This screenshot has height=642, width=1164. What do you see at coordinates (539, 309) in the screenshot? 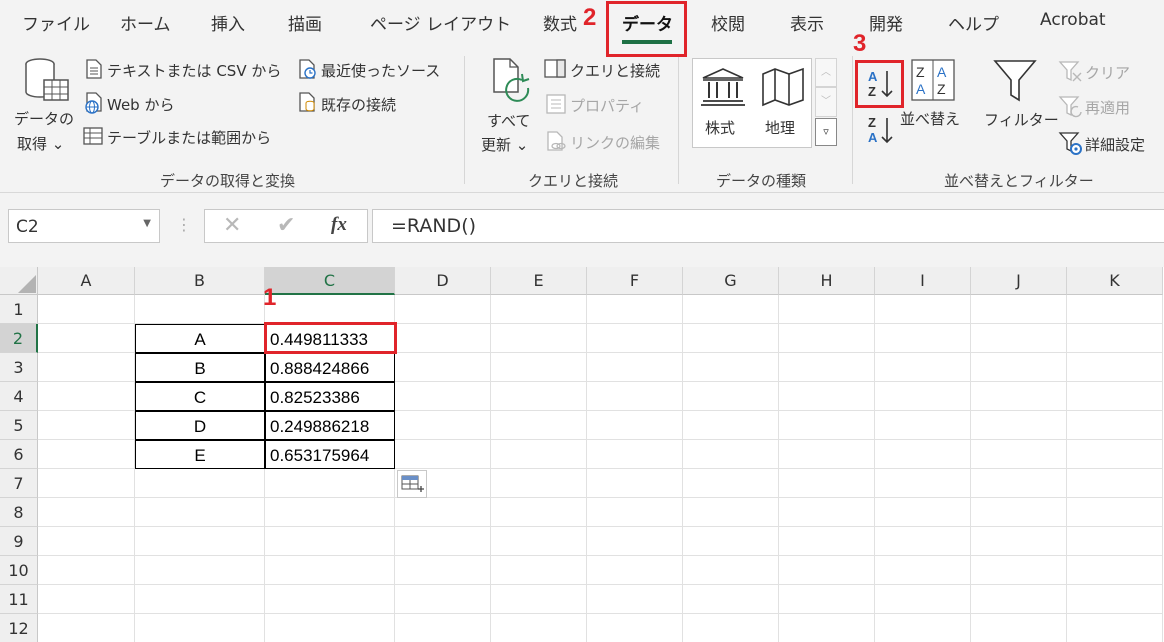
I see `cell-e1` at bounding box center [539, 309].